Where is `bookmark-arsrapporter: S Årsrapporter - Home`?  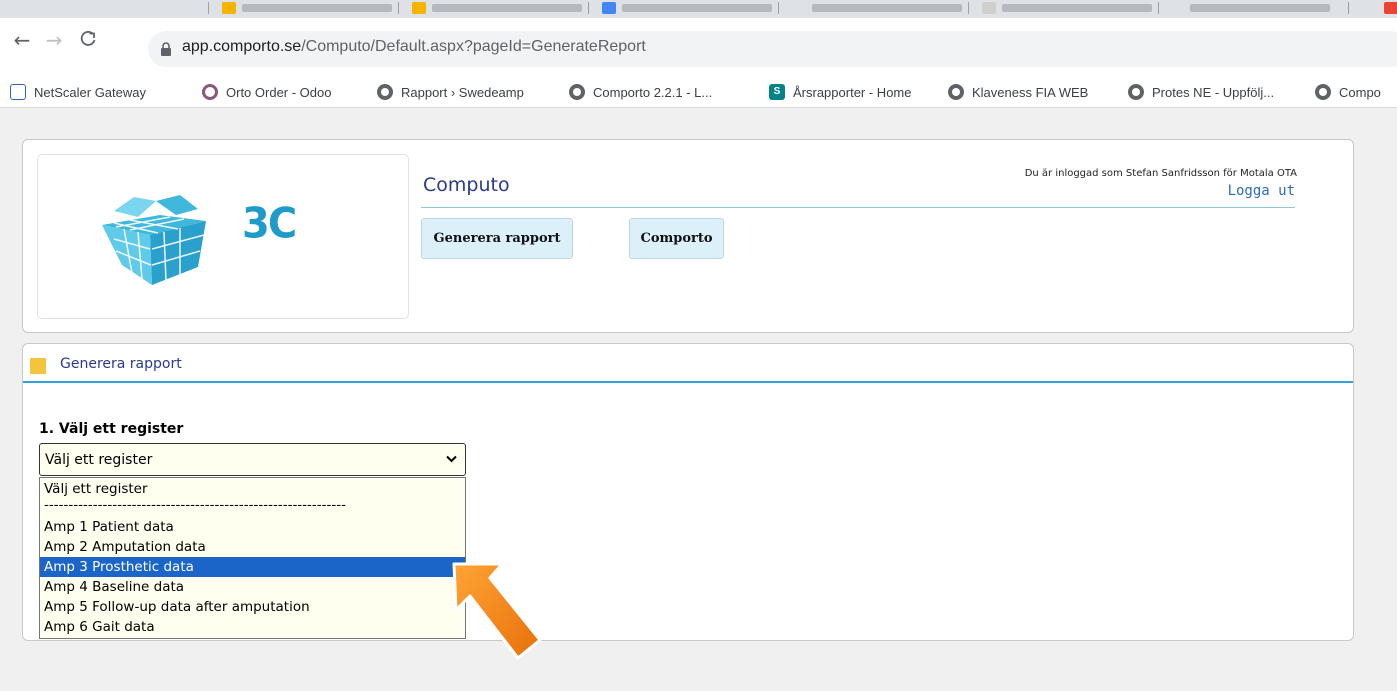 bookmark-arsrapporter: S Årsrapporter - Home is located at coordinates (840, 92).